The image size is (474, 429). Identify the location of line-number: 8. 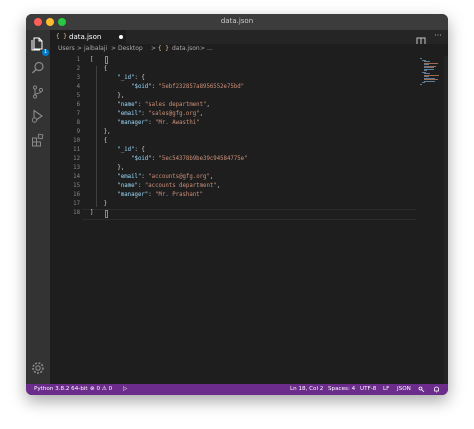
(78, 123).